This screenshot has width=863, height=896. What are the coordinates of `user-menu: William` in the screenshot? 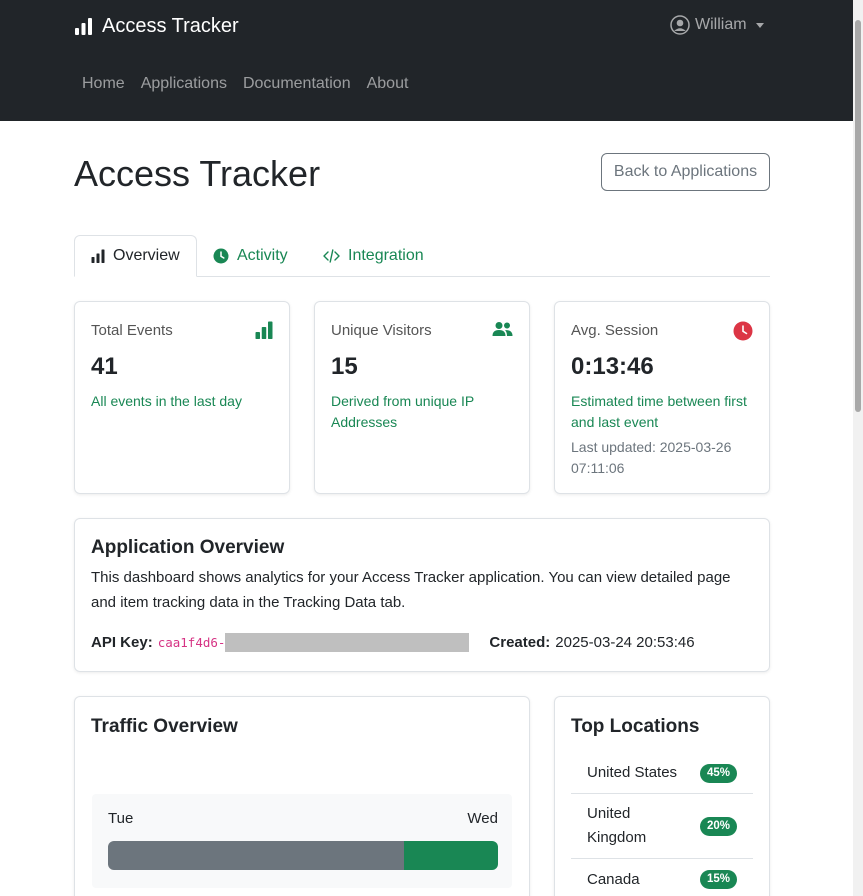 It's located at (717, 25).